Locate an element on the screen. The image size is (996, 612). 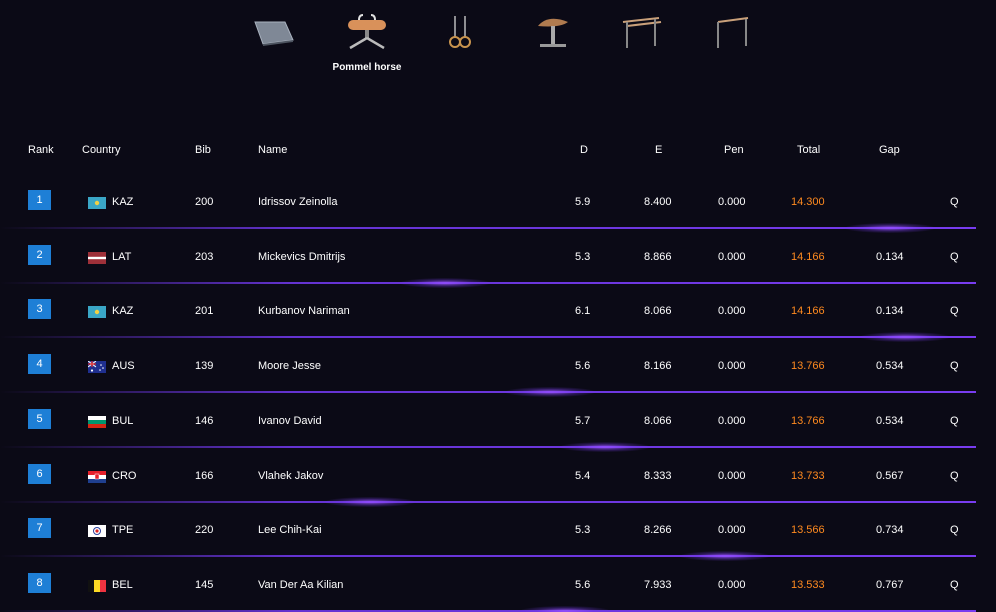
rank-badge: 8 is located at coordinates (39, 583).